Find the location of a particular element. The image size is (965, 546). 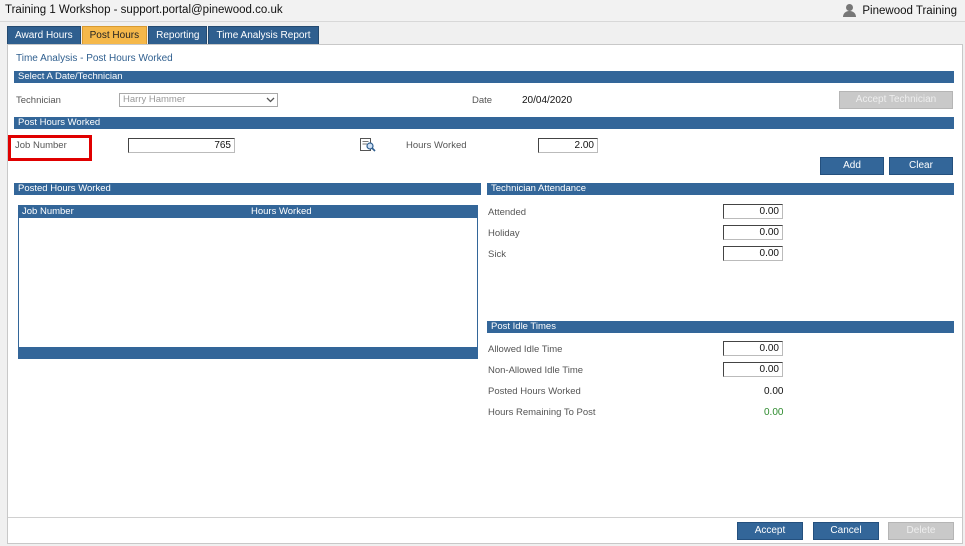

select-section-header: Select A Date/Technician is located at coordinates (484, 77).